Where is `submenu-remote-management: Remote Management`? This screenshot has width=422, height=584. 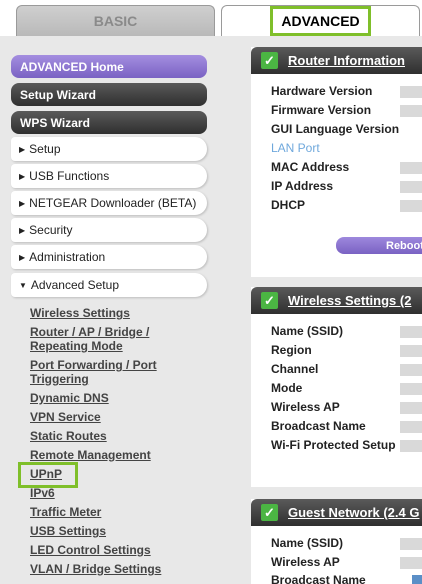 submenu-remote-management: Remote Management is located at coordinates (90, 455).